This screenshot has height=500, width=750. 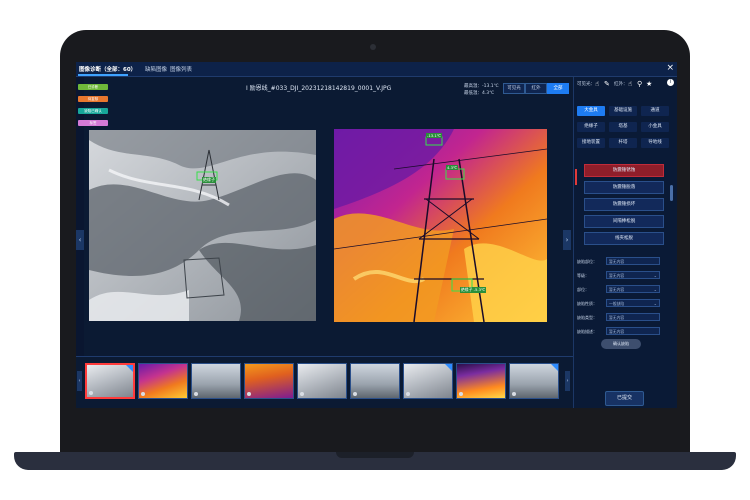 I want to click on defect-option-1: 防震锤锈蚀, so click(x=624, y=170).